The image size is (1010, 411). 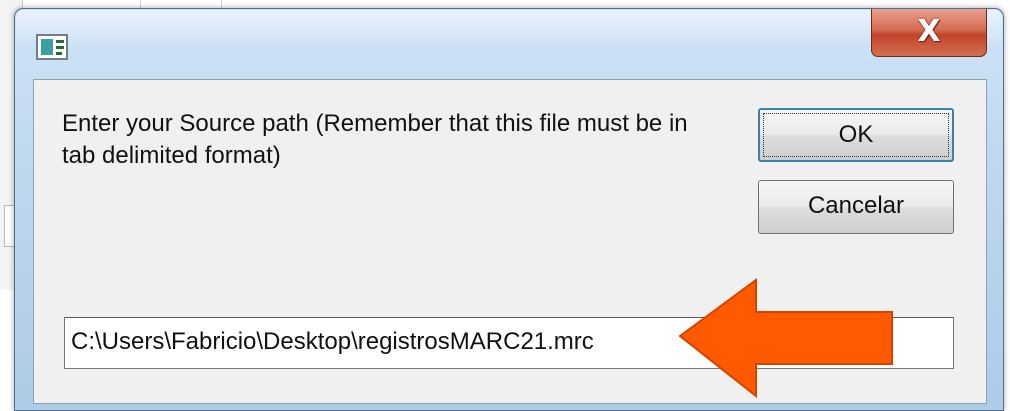 What do you see at coordinates (509, 28) in the screenshot?
I see `title-bar` at bounding box center [509, 28].